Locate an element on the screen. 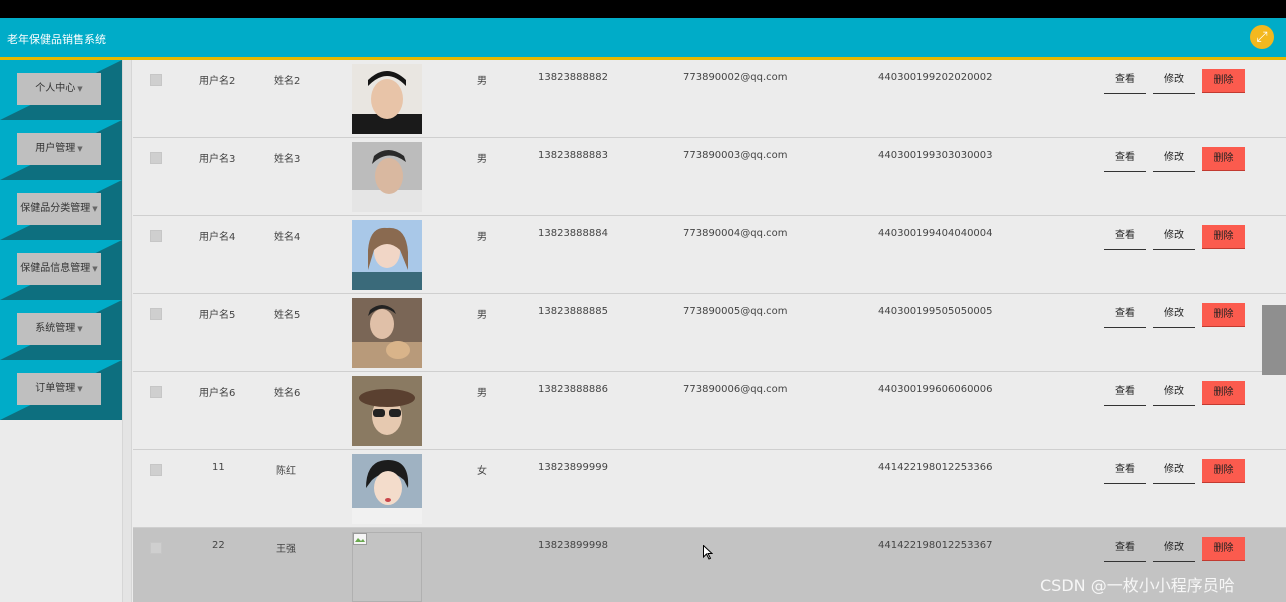  sidebar-item-label: 保健品信息管理 is located at coordinates (55, 268).